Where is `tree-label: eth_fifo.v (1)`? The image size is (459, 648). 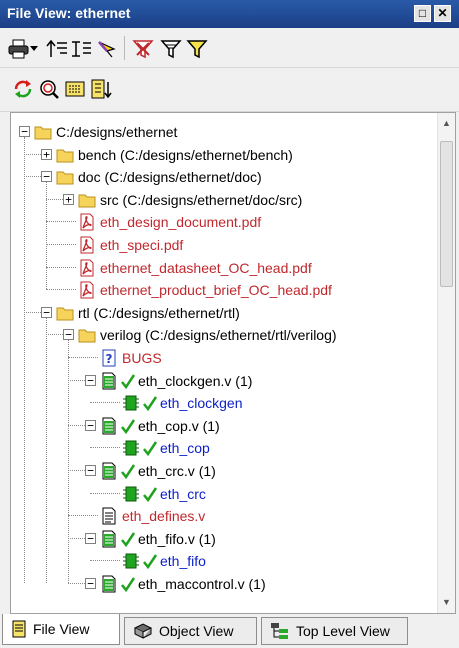 tree-label: eth_fifo.v (1) is located at coordinates (177, 538).